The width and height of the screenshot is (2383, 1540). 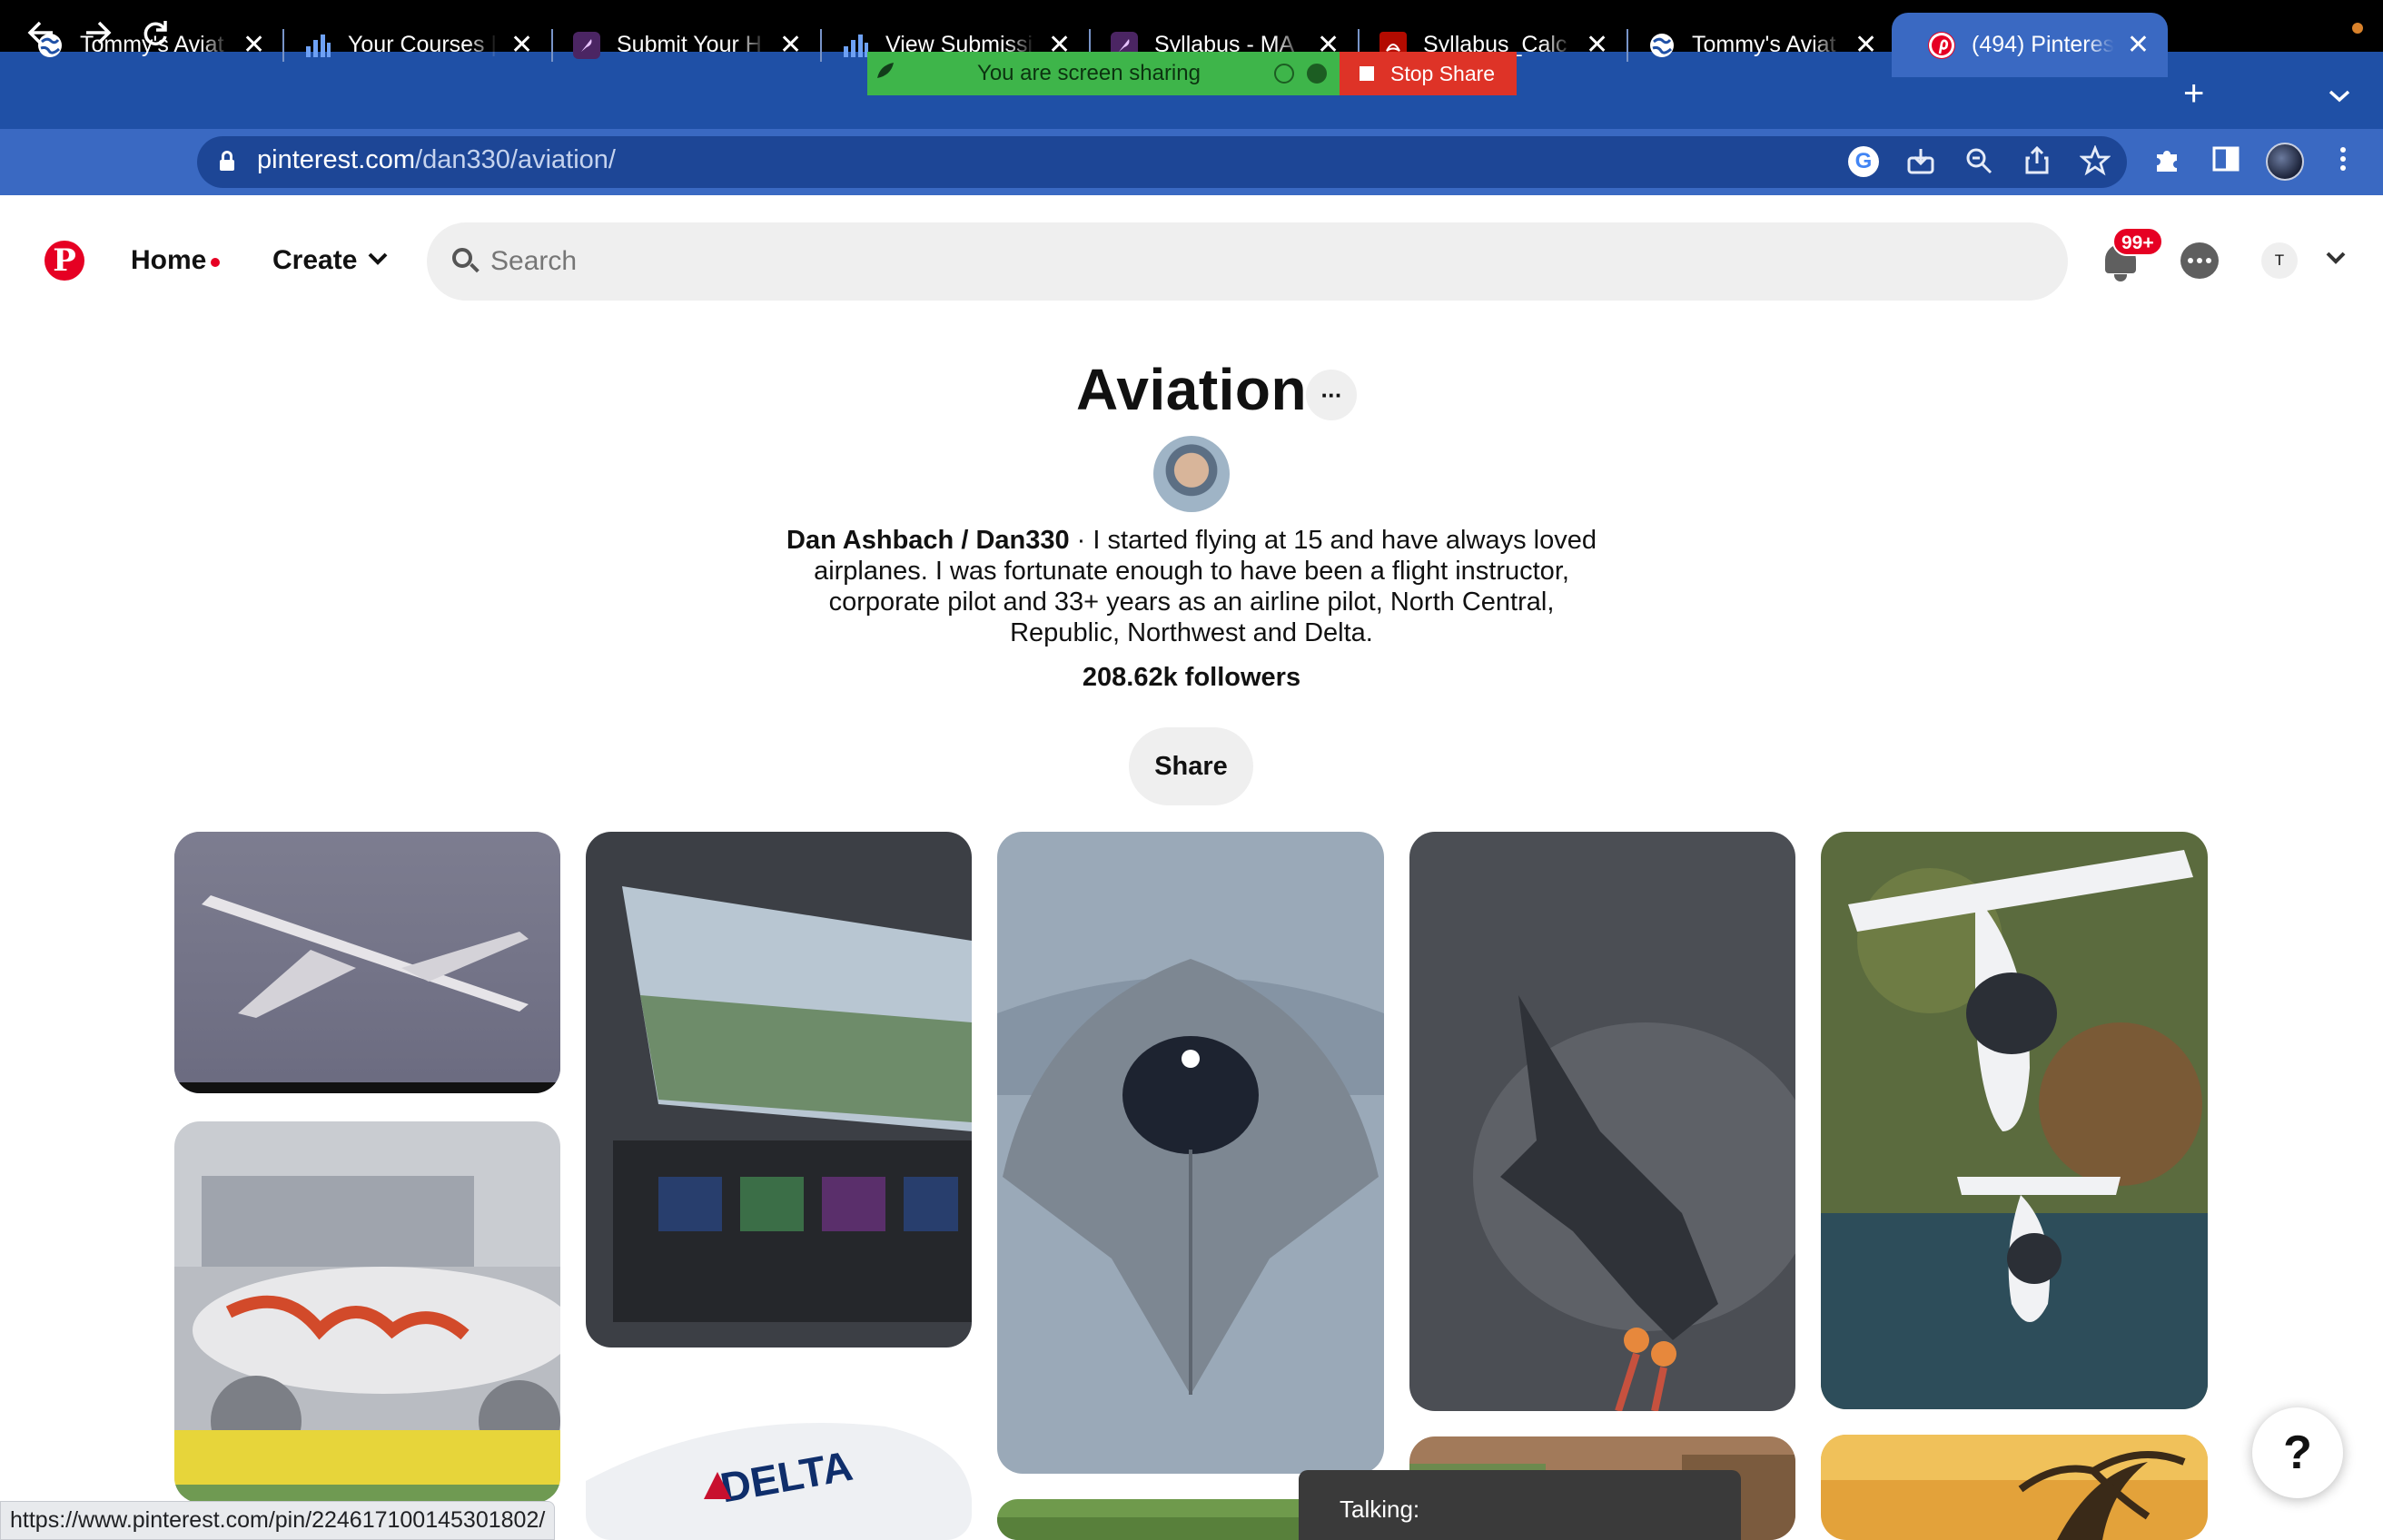 I want to click on pin-jet-fighter-climb, so click(x=1602, y=1121).